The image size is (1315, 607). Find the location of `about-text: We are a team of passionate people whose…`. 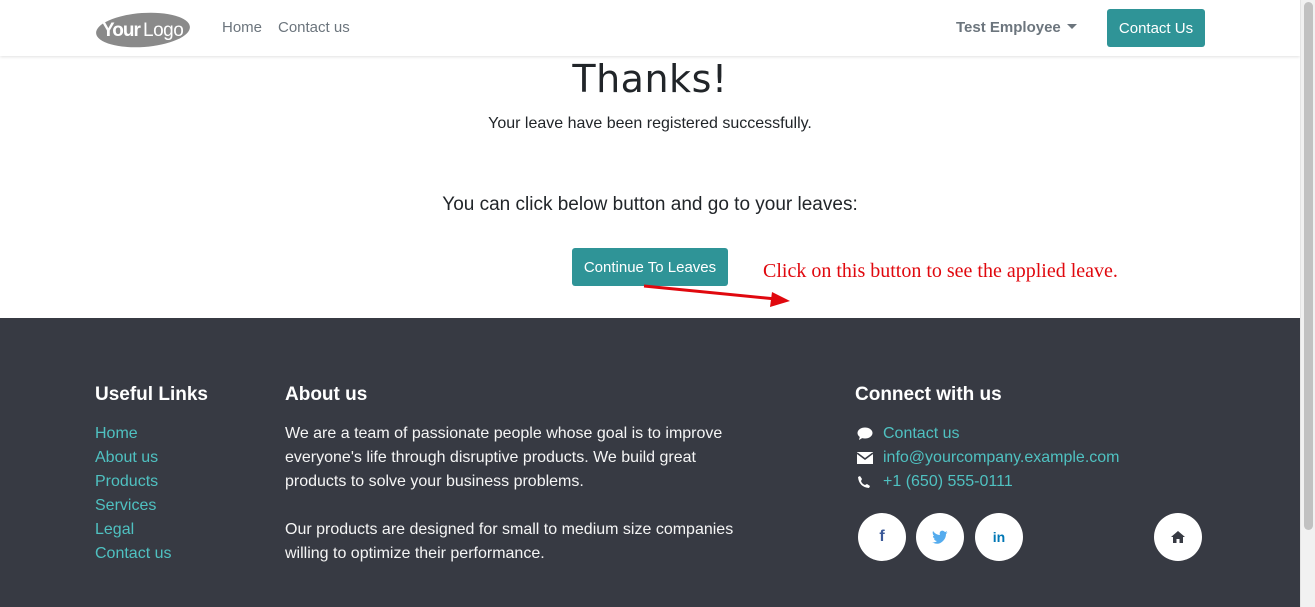

about-text: We are a team of passionate people whose… is located at coordinates (510, 494).